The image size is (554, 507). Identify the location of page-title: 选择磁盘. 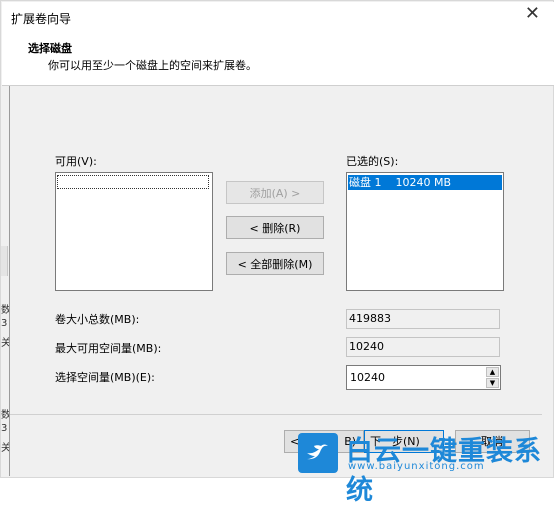
(50, 48).